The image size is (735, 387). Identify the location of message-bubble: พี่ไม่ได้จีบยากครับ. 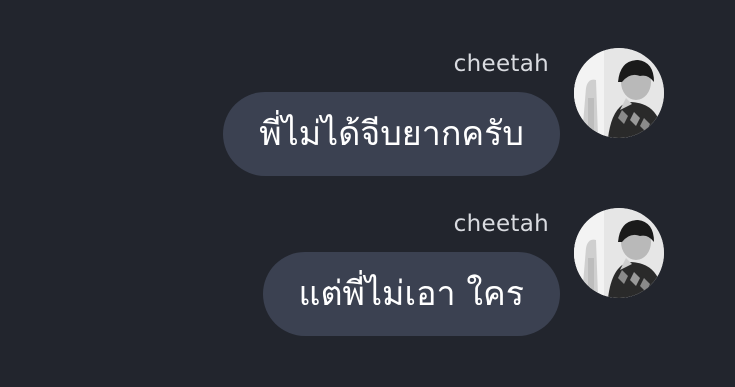
(391, 134).